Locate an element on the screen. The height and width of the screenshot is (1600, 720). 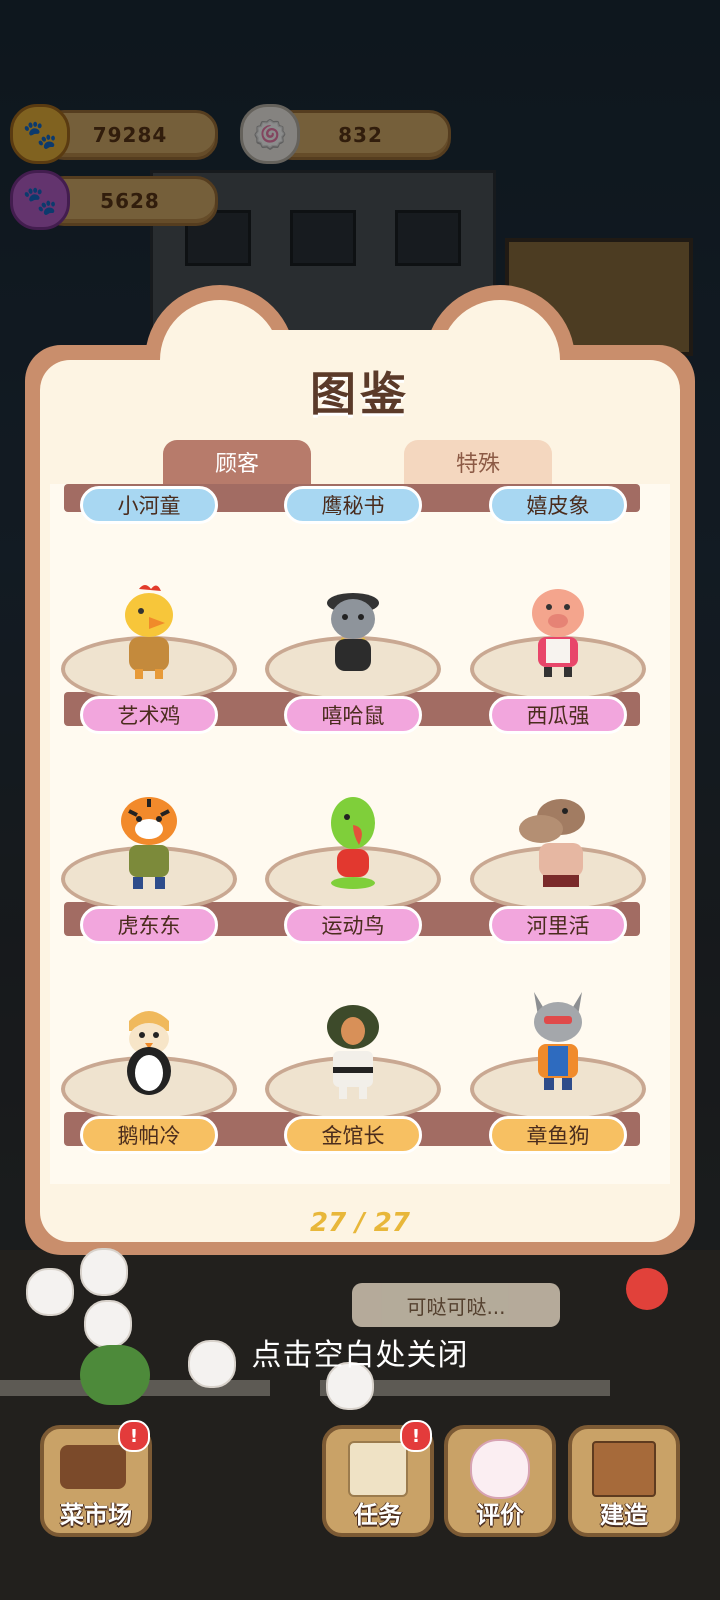
tasks-label: 任务 is located at coordinates (378, 1515).